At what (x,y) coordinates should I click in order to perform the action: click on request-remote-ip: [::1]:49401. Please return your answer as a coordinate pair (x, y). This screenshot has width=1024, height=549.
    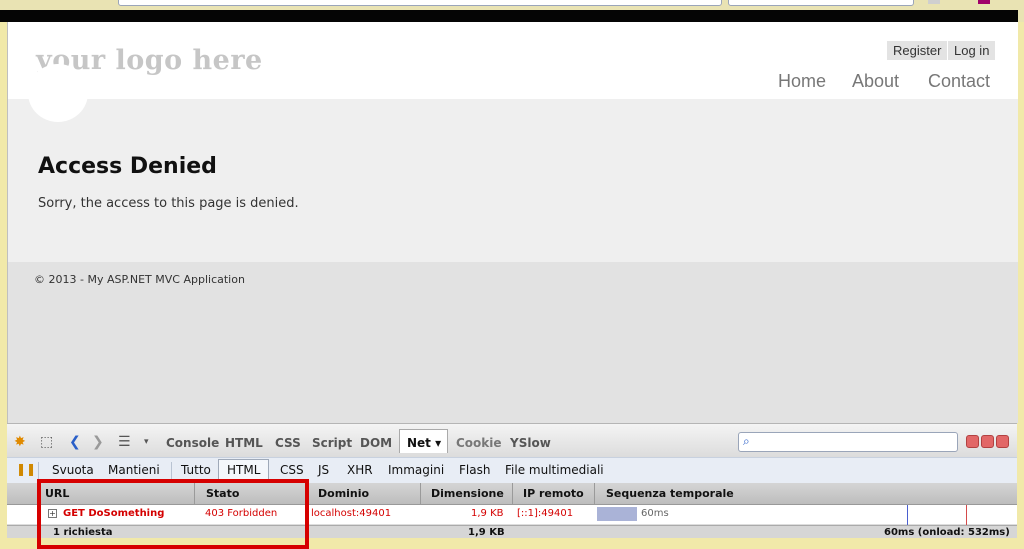
    Looking at the image, I should click on (545, 513).